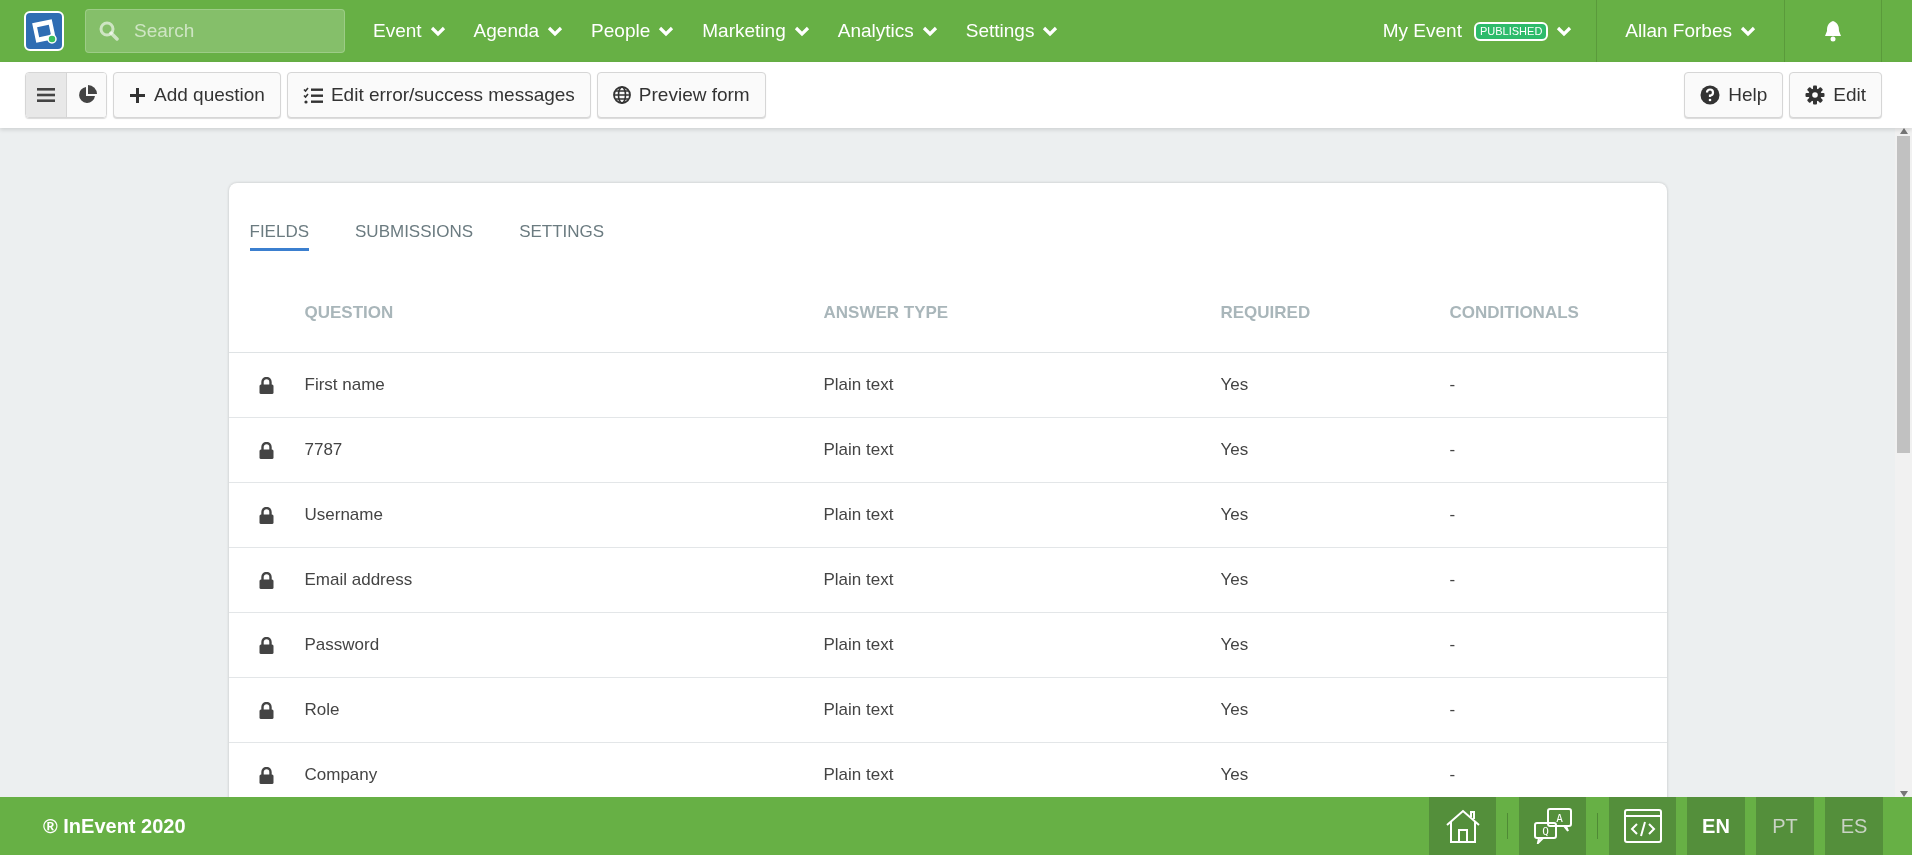 This screenshot has width=1912, height=855. Describe the element at coordinates (279, 233) in the screenshot. I see `tab: FIELDS` at that location.